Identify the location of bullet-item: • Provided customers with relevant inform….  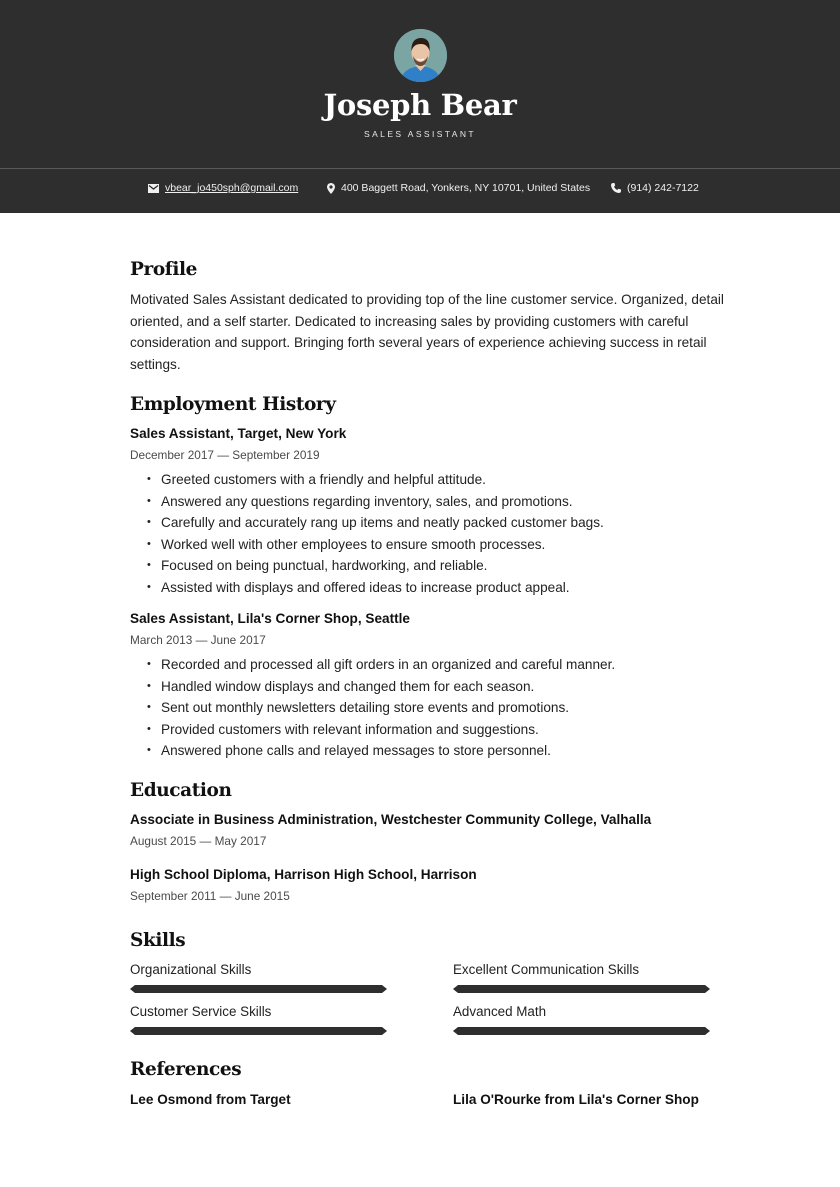
(447, 730).